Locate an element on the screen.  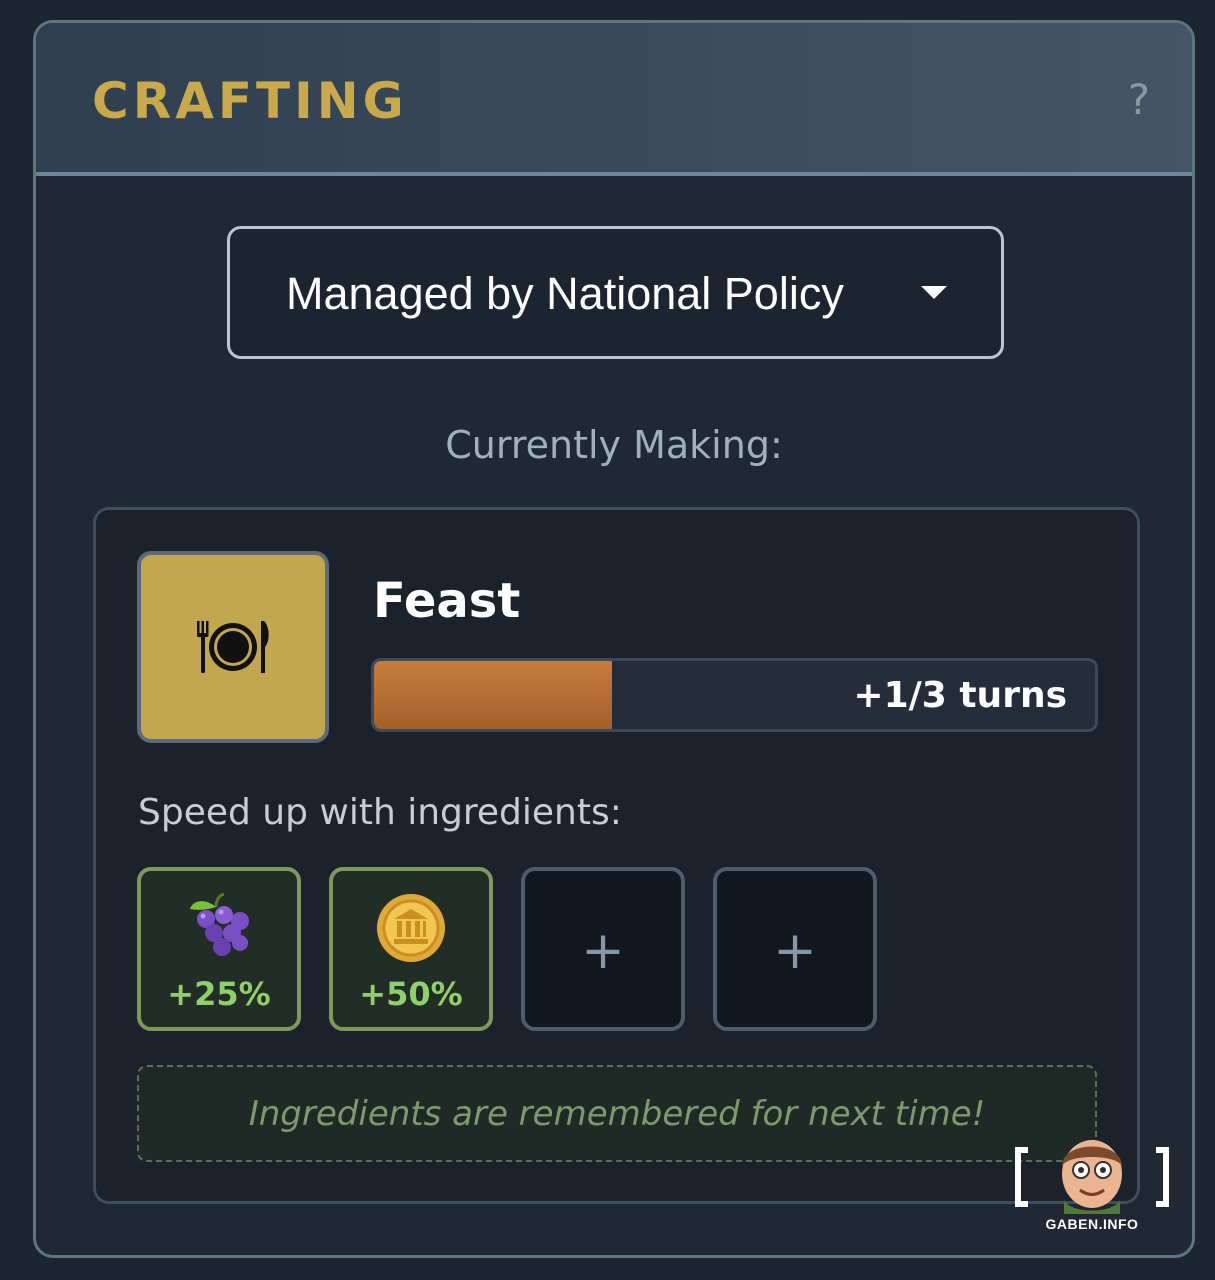
chevron-down-icon is located at coordinates (934, 292).